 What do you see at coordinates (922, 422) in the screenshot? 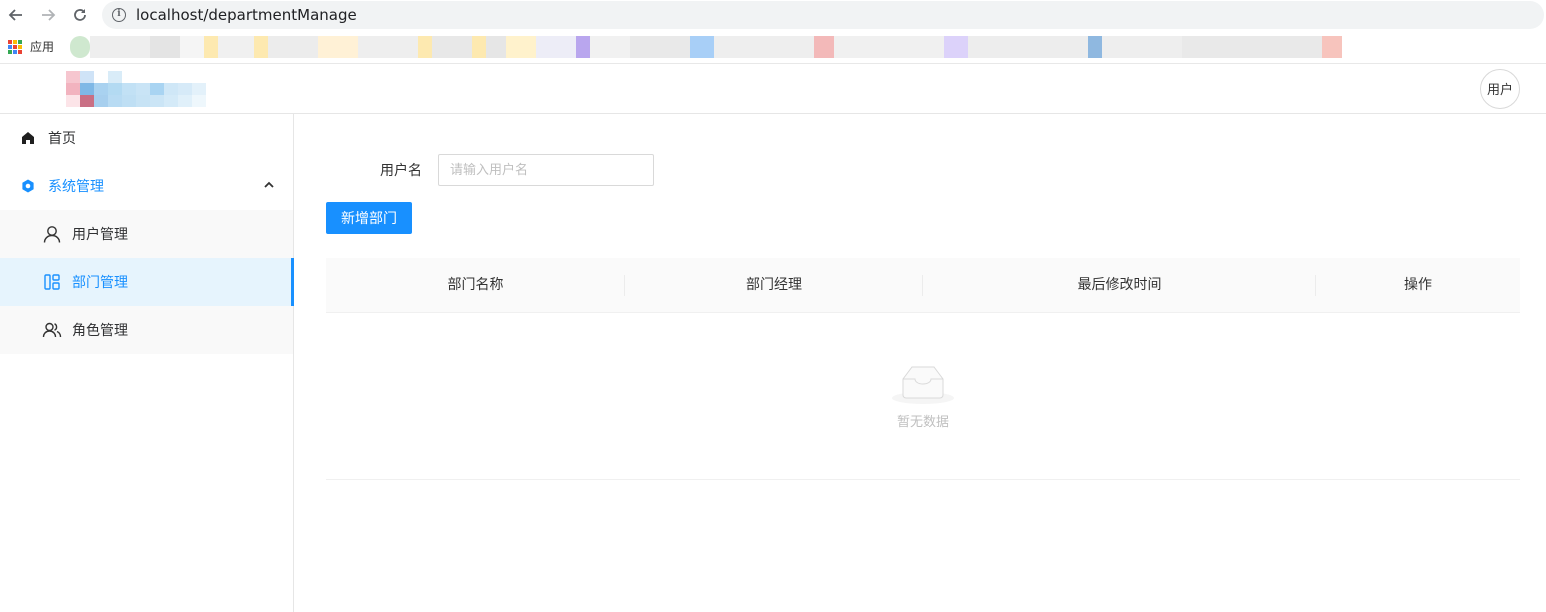
I see `empty-text: 暂无数据` at bounding box center [922, 422].